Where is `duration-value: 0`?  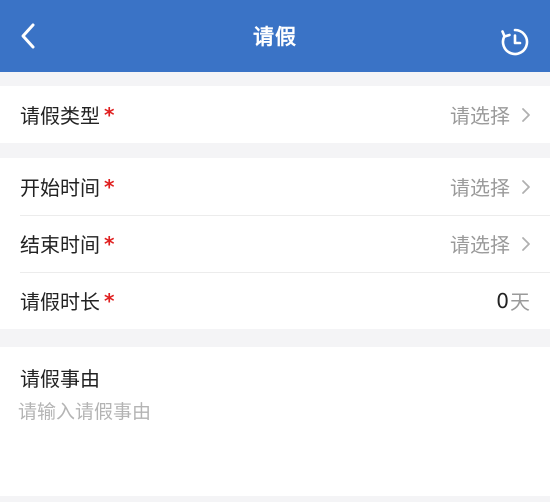
duration-value: 0 is located at coordinates (502, 300).